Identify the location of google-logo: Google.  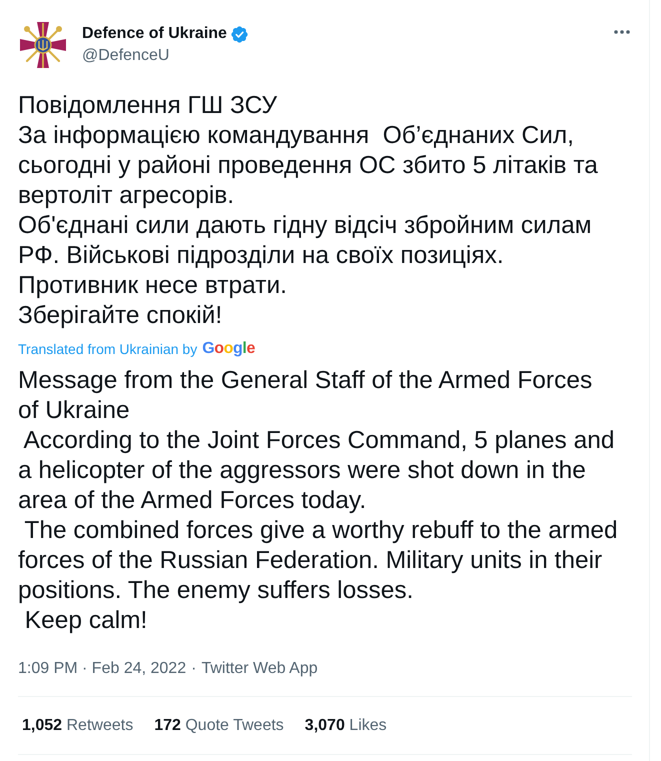
(228, 349).